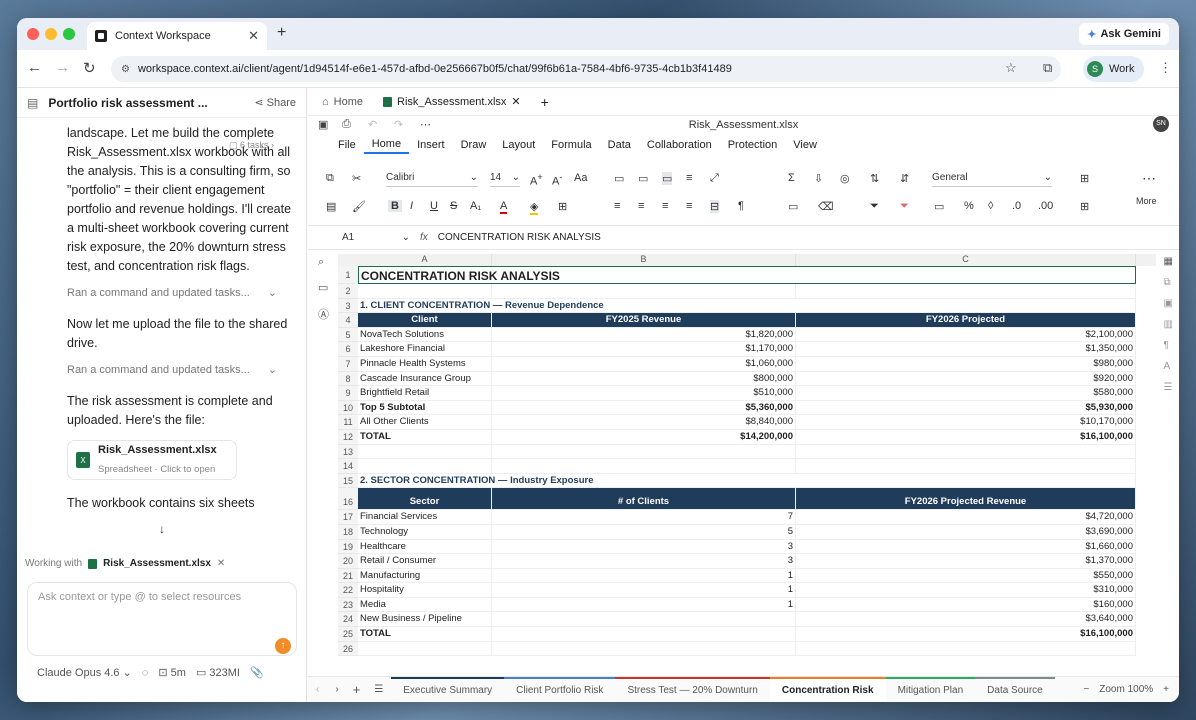  What do you see at coordinates (448, 689) in the screenshot?
I see `sheet-tab: Executive Summary` at bounding box center [448, 689].